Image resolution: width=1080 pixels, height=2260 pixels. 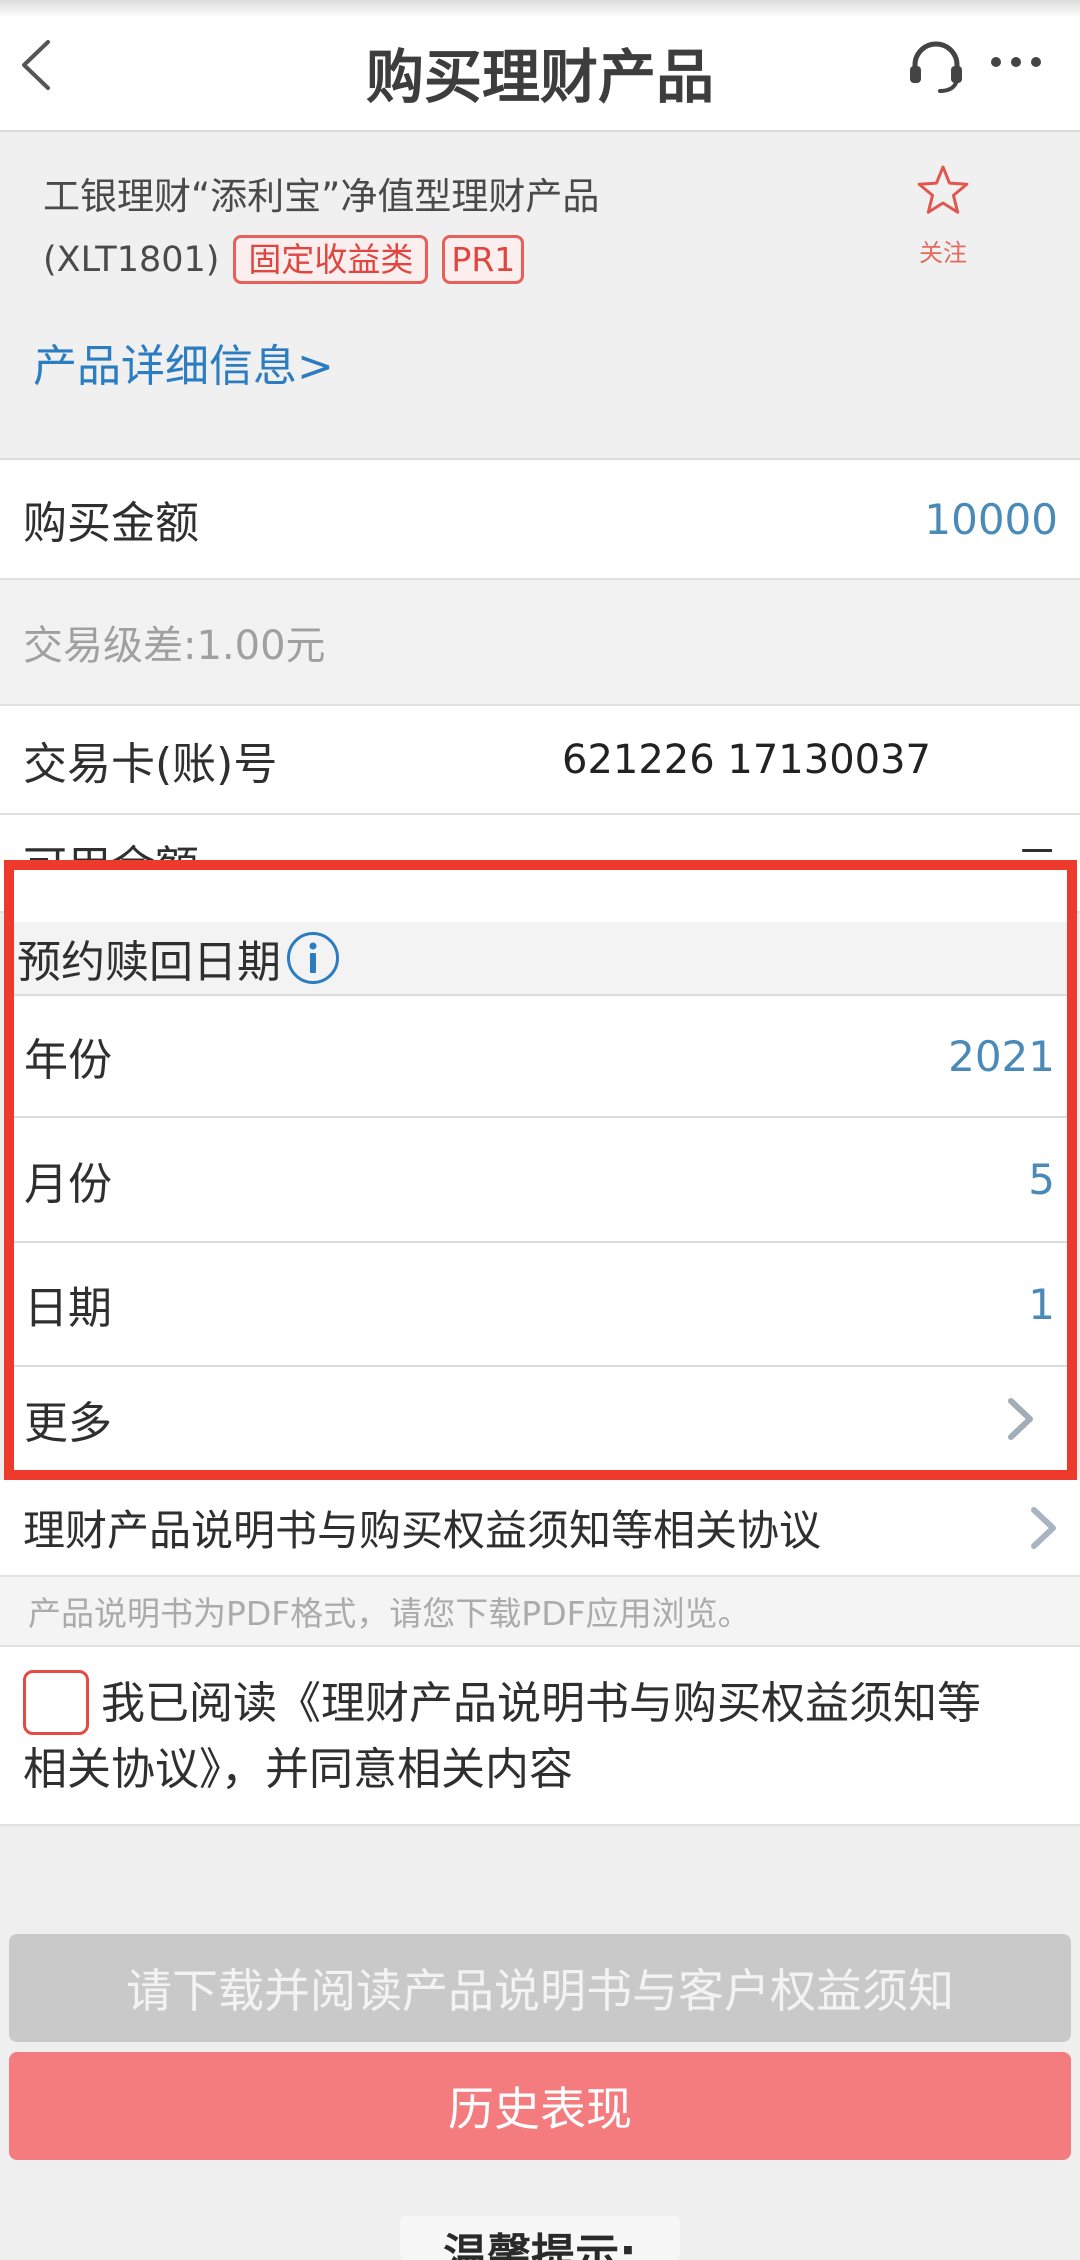 I want to click on card-label: 交易卡(账)号, so click(x=150, y=764).